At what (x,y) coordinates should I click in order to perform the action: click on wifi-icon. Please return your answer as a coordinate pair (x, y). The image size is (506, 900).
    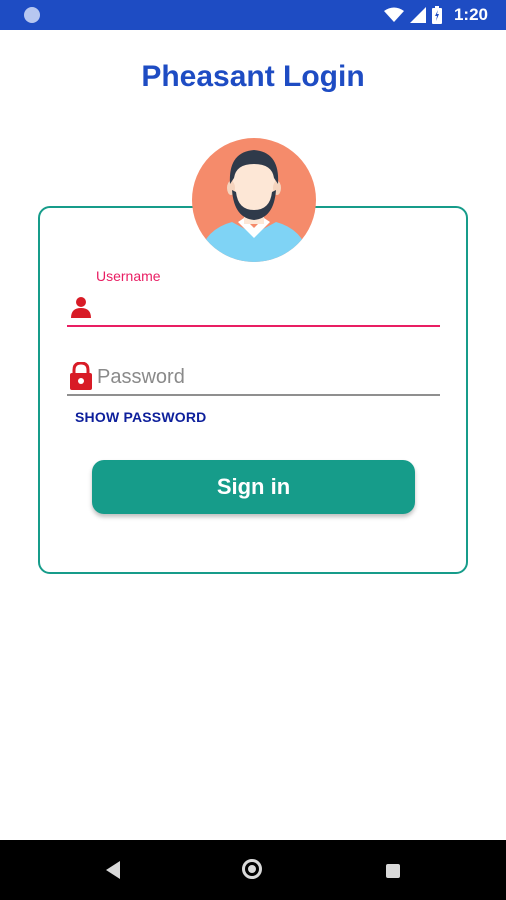
    Looking at the image, I should click on (393, 14).